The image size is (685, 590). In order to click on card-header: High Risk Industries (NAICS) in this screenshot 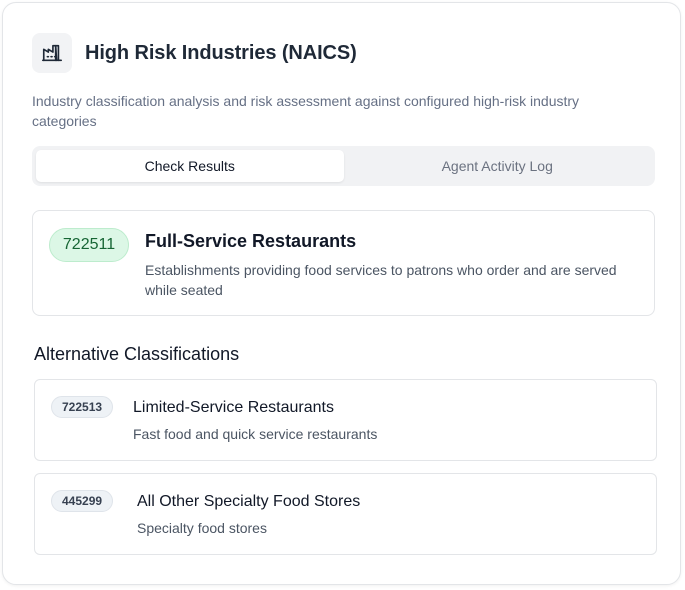, I will do `click(194, 53)`.